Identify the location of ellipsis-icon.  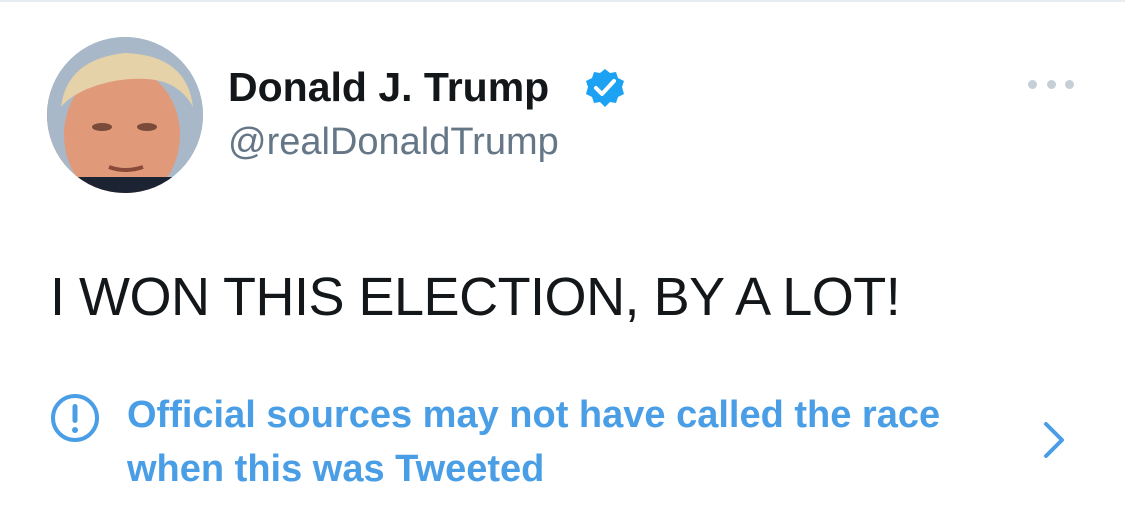
(1051, 84).